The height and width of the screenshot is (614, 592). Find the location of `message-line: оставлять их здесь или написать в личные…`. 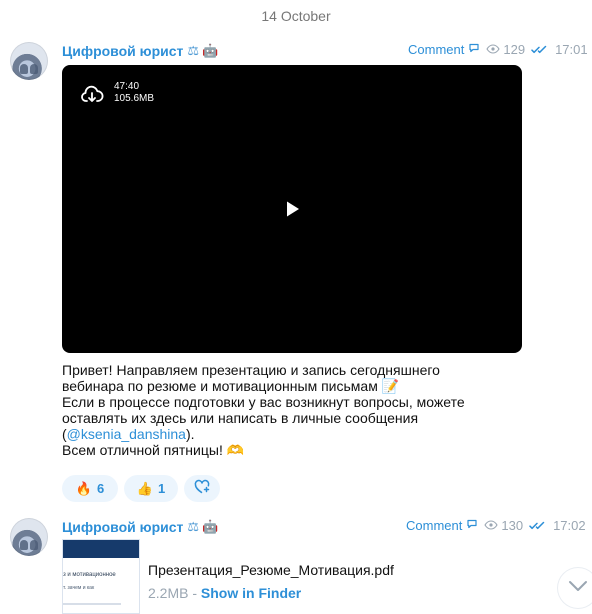

message-line: оставлять их здесь или написать в личные… is located at coordinates (297, 418).